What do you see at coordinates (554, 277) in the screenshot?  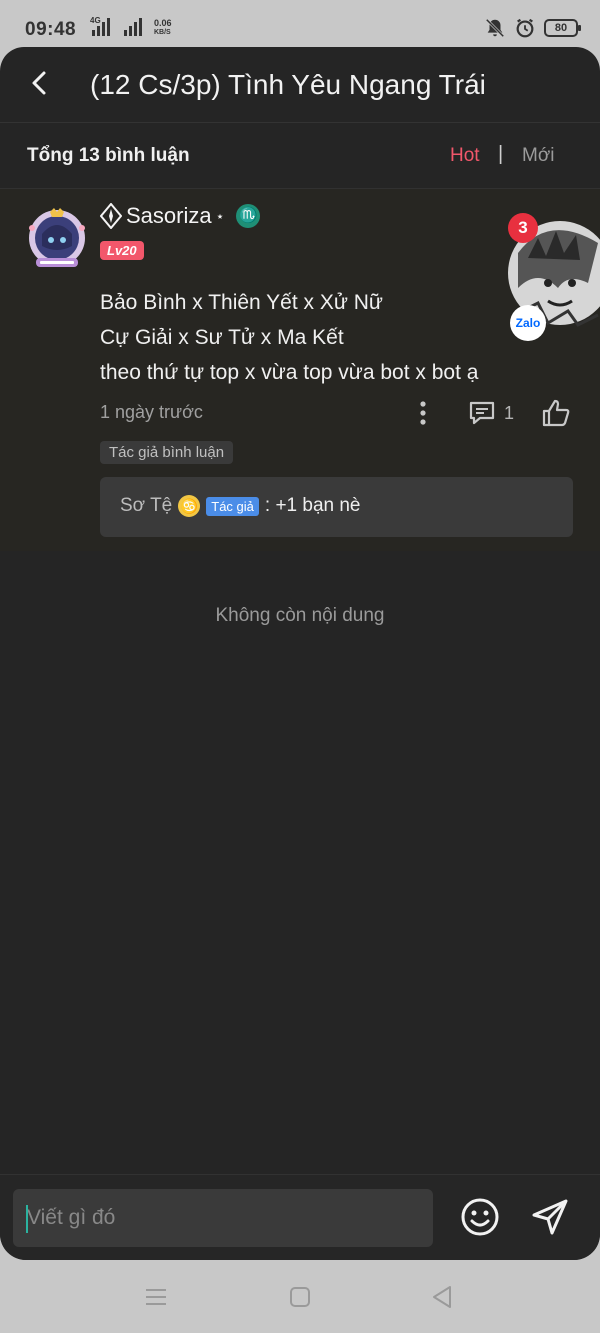 I see `zalo-chat-bubble: 3 Zalo` at bounding box center [554, 277].